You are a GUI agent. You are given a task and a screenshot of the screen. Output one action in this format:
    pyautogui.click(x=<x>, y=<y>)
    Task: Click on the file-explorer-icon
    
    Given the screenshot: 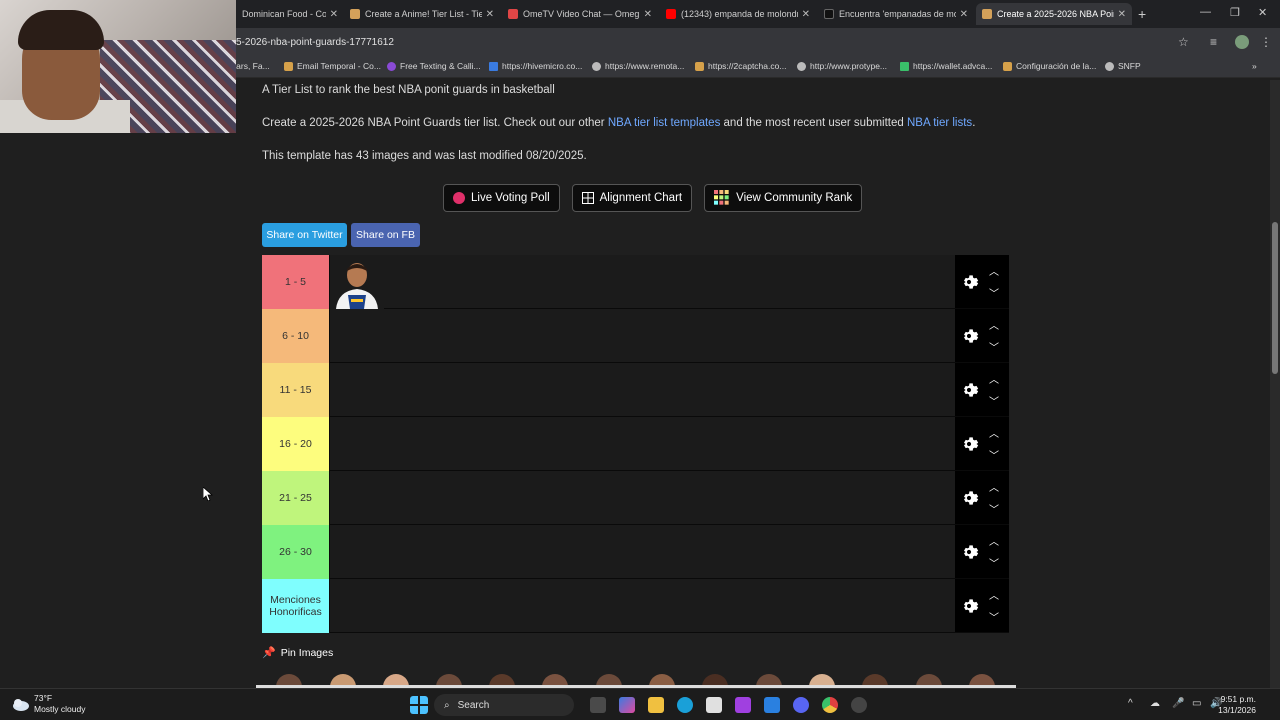 What is the action you would take?
    pyautogui.click(x=656, y=705)
    